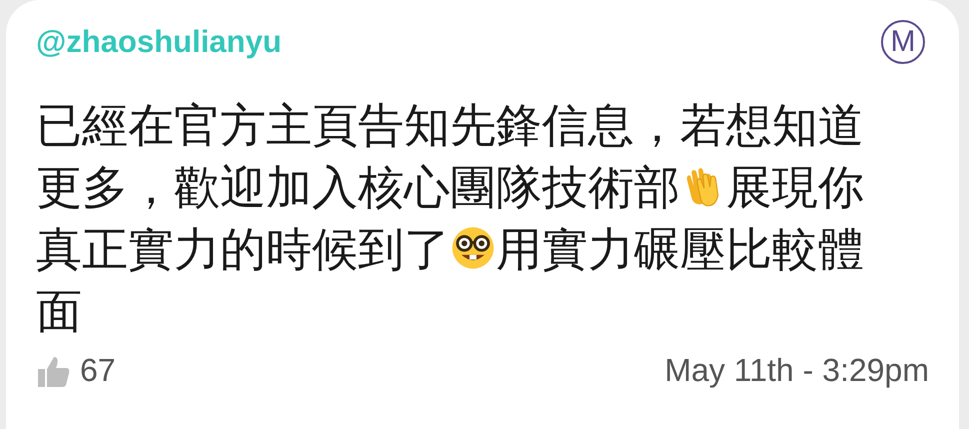  I want to click on post-text: 真正實力的時候到了, so click(243, 249).